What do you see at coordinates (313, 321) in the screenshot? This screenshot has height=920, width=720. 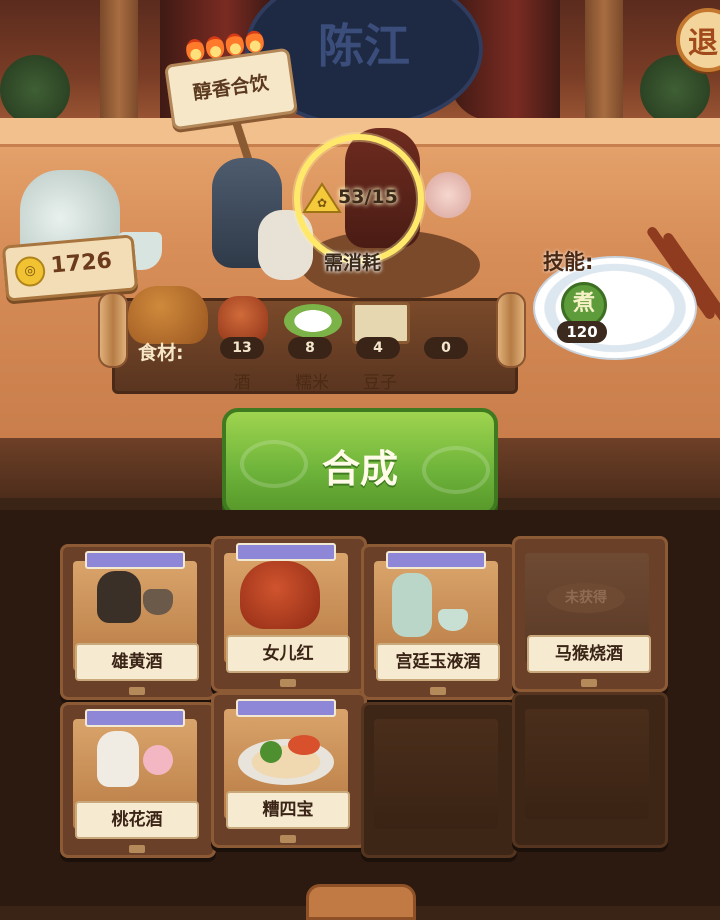 I see `glutinous-rice-icon` at bounding box center [313, 321].